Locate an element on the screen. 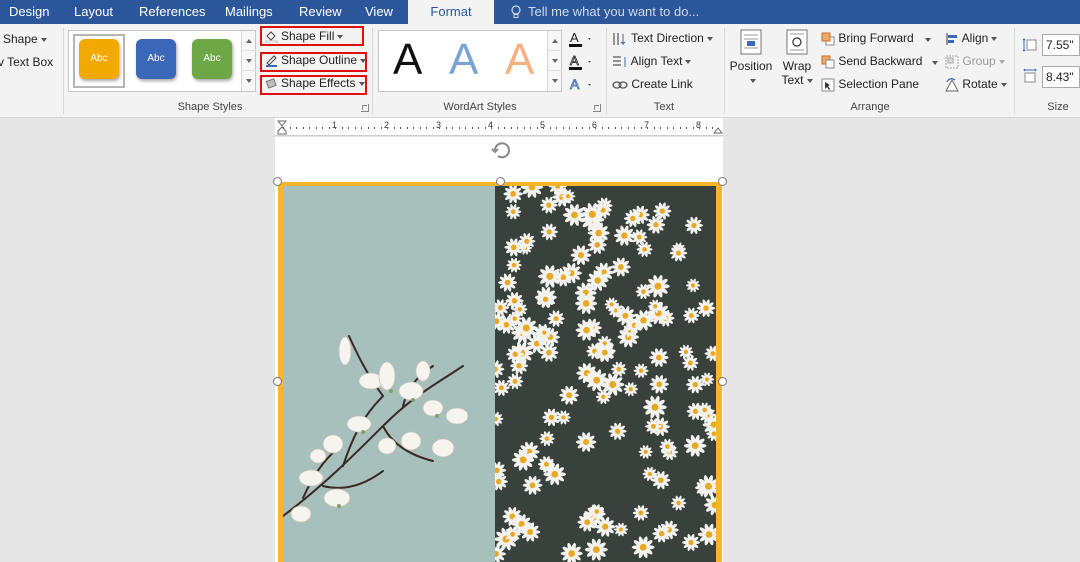 The width and height of the screenshot is (1080, 562). gallery-more is located at coordinates (249, 81).